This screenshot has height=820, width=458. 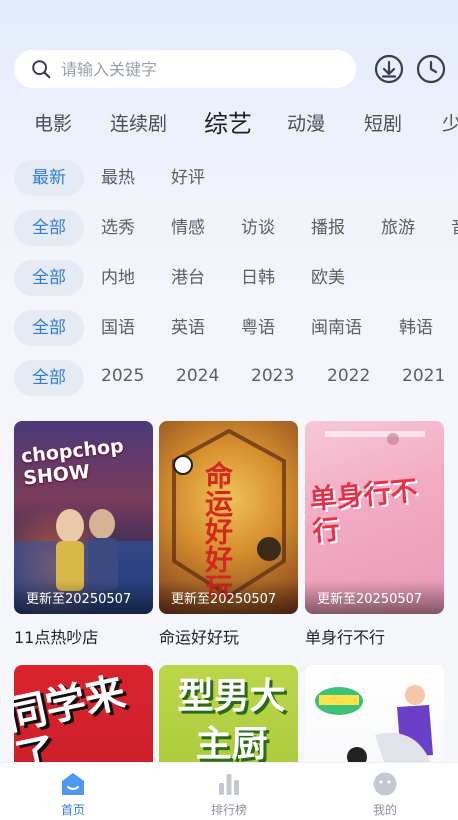 I want to click on filter-lang-korean: 韩语, so click(x=416, y=328).